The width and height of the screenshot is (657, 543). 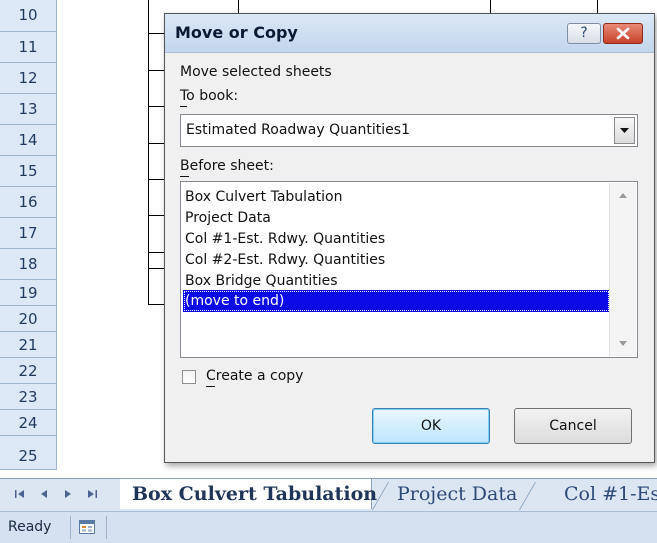 What do you see at coordinates (28, 171) in the screenshot?
I see `row-number: 15` at bounding box center [28, 171].